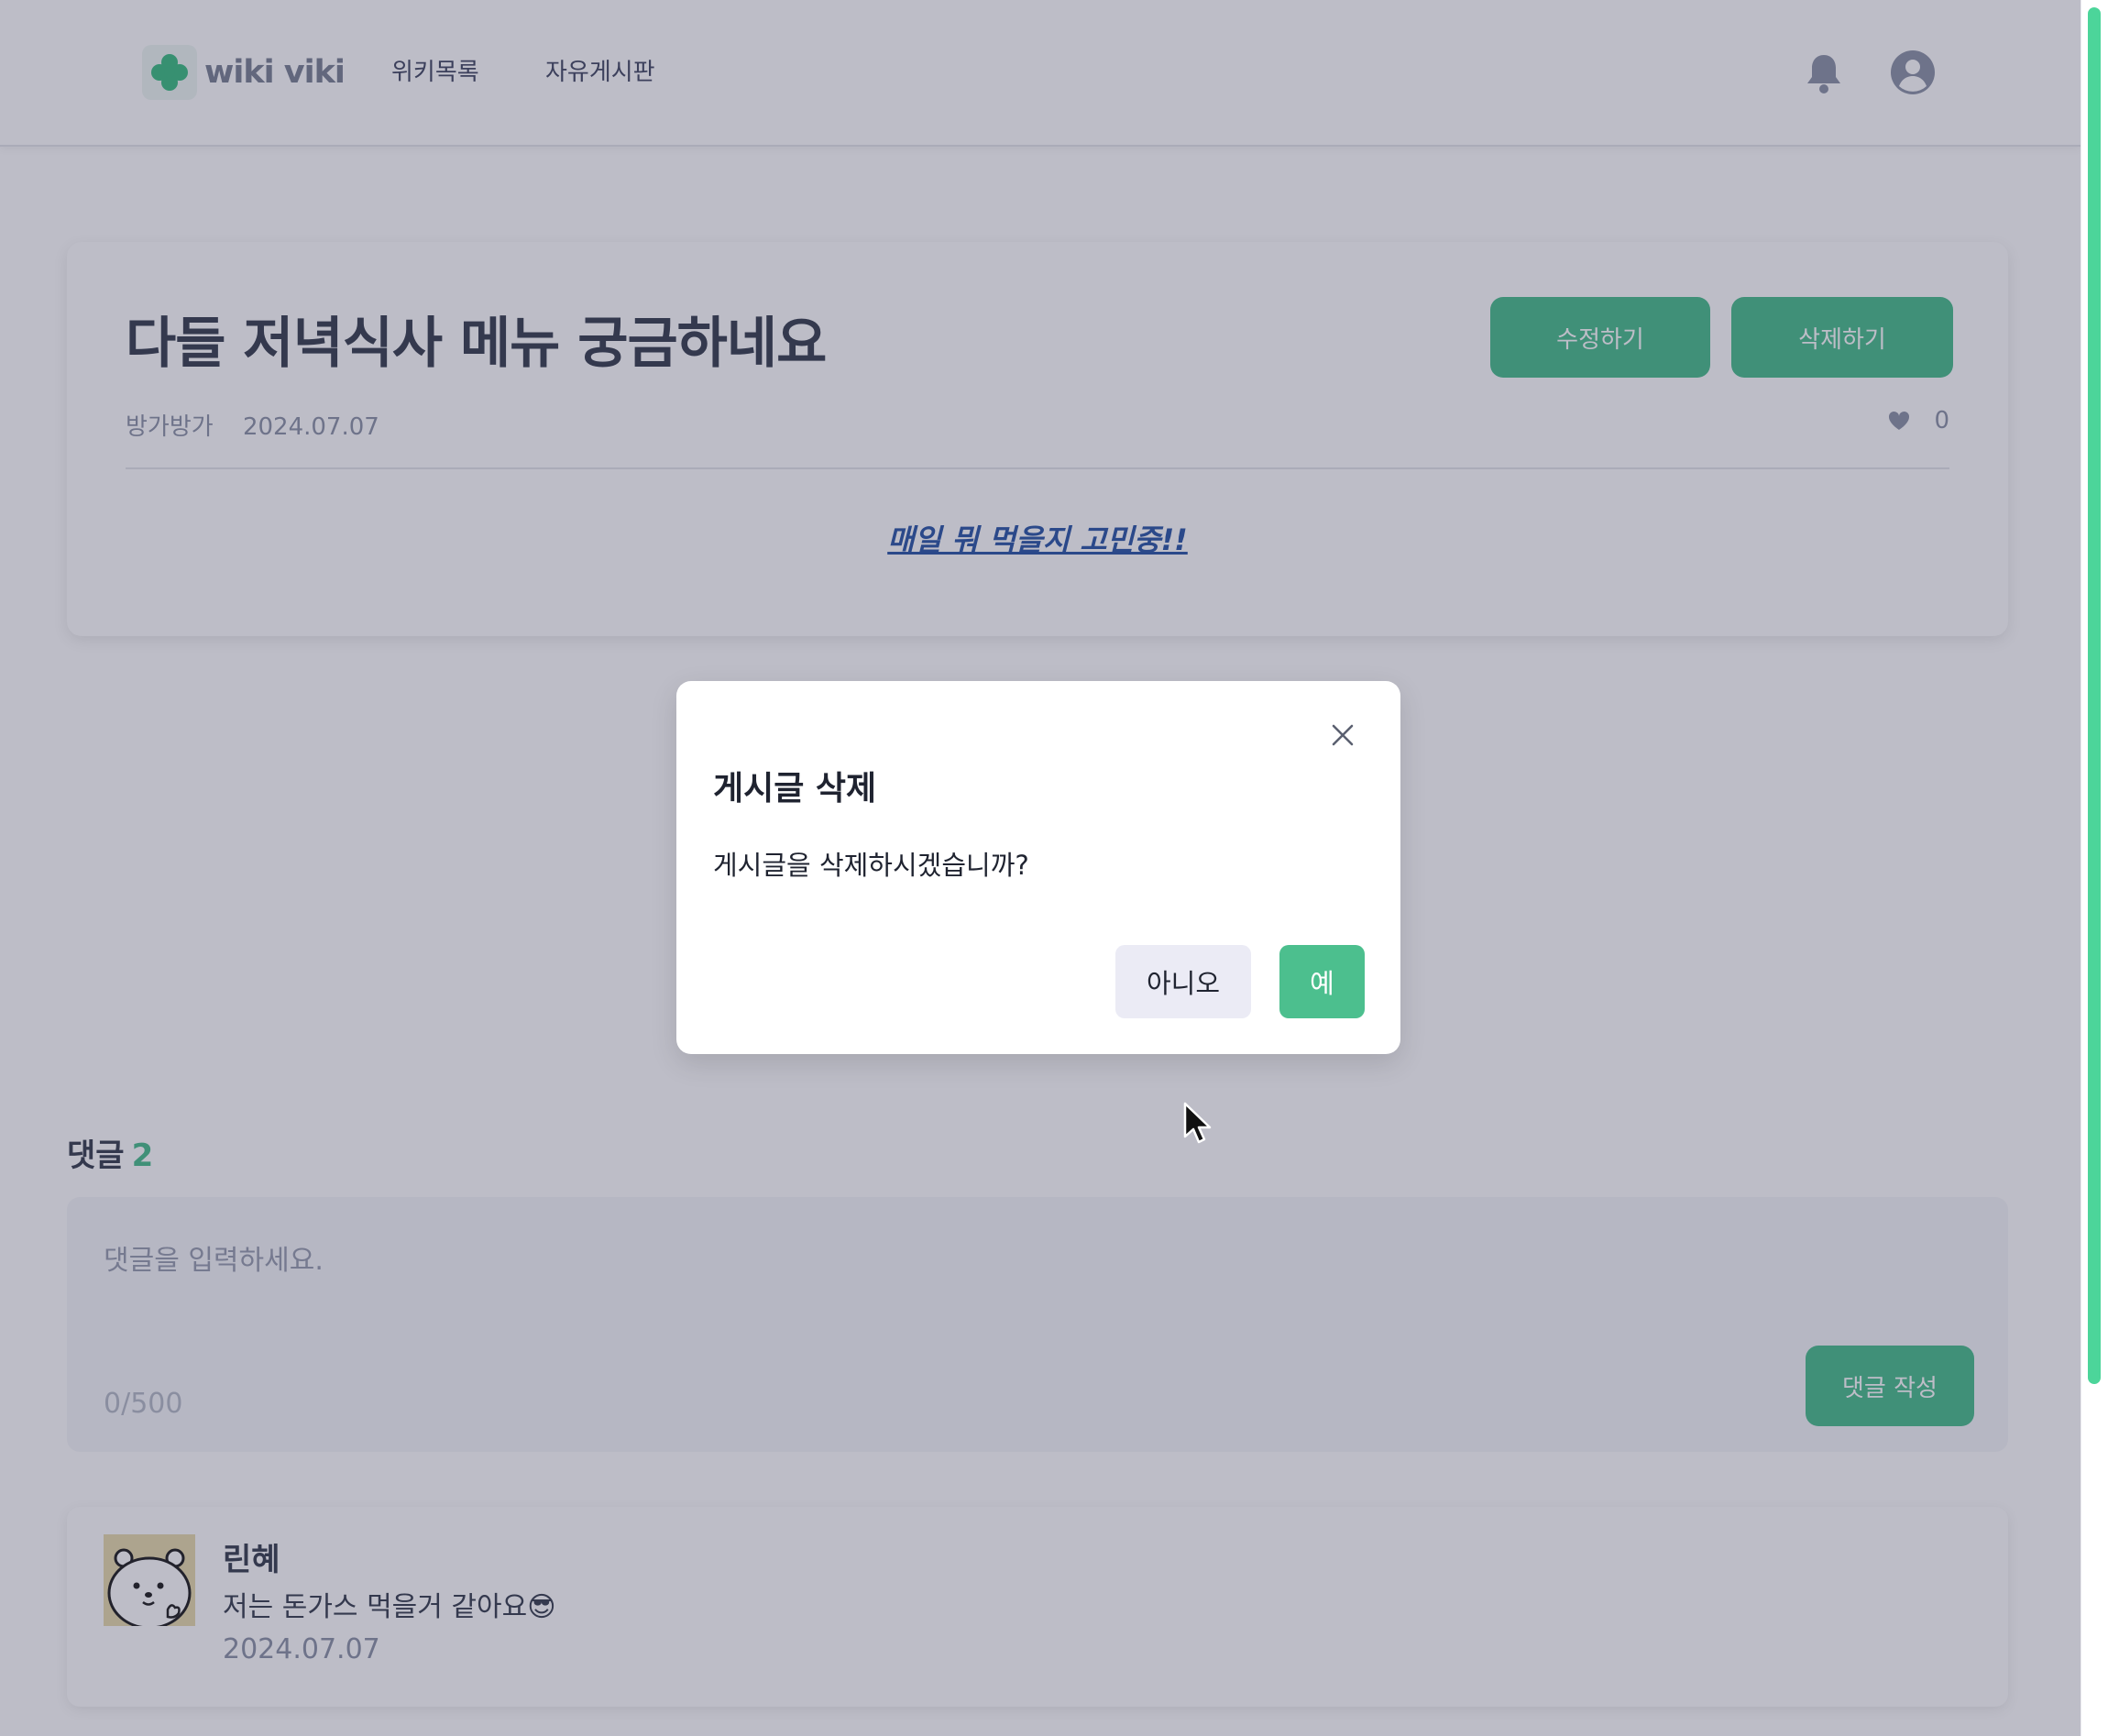 Image resolution: width=2108 pixels, height=1736 pixels. I want to click on scrollbar-thumb, so click(2094, 696).